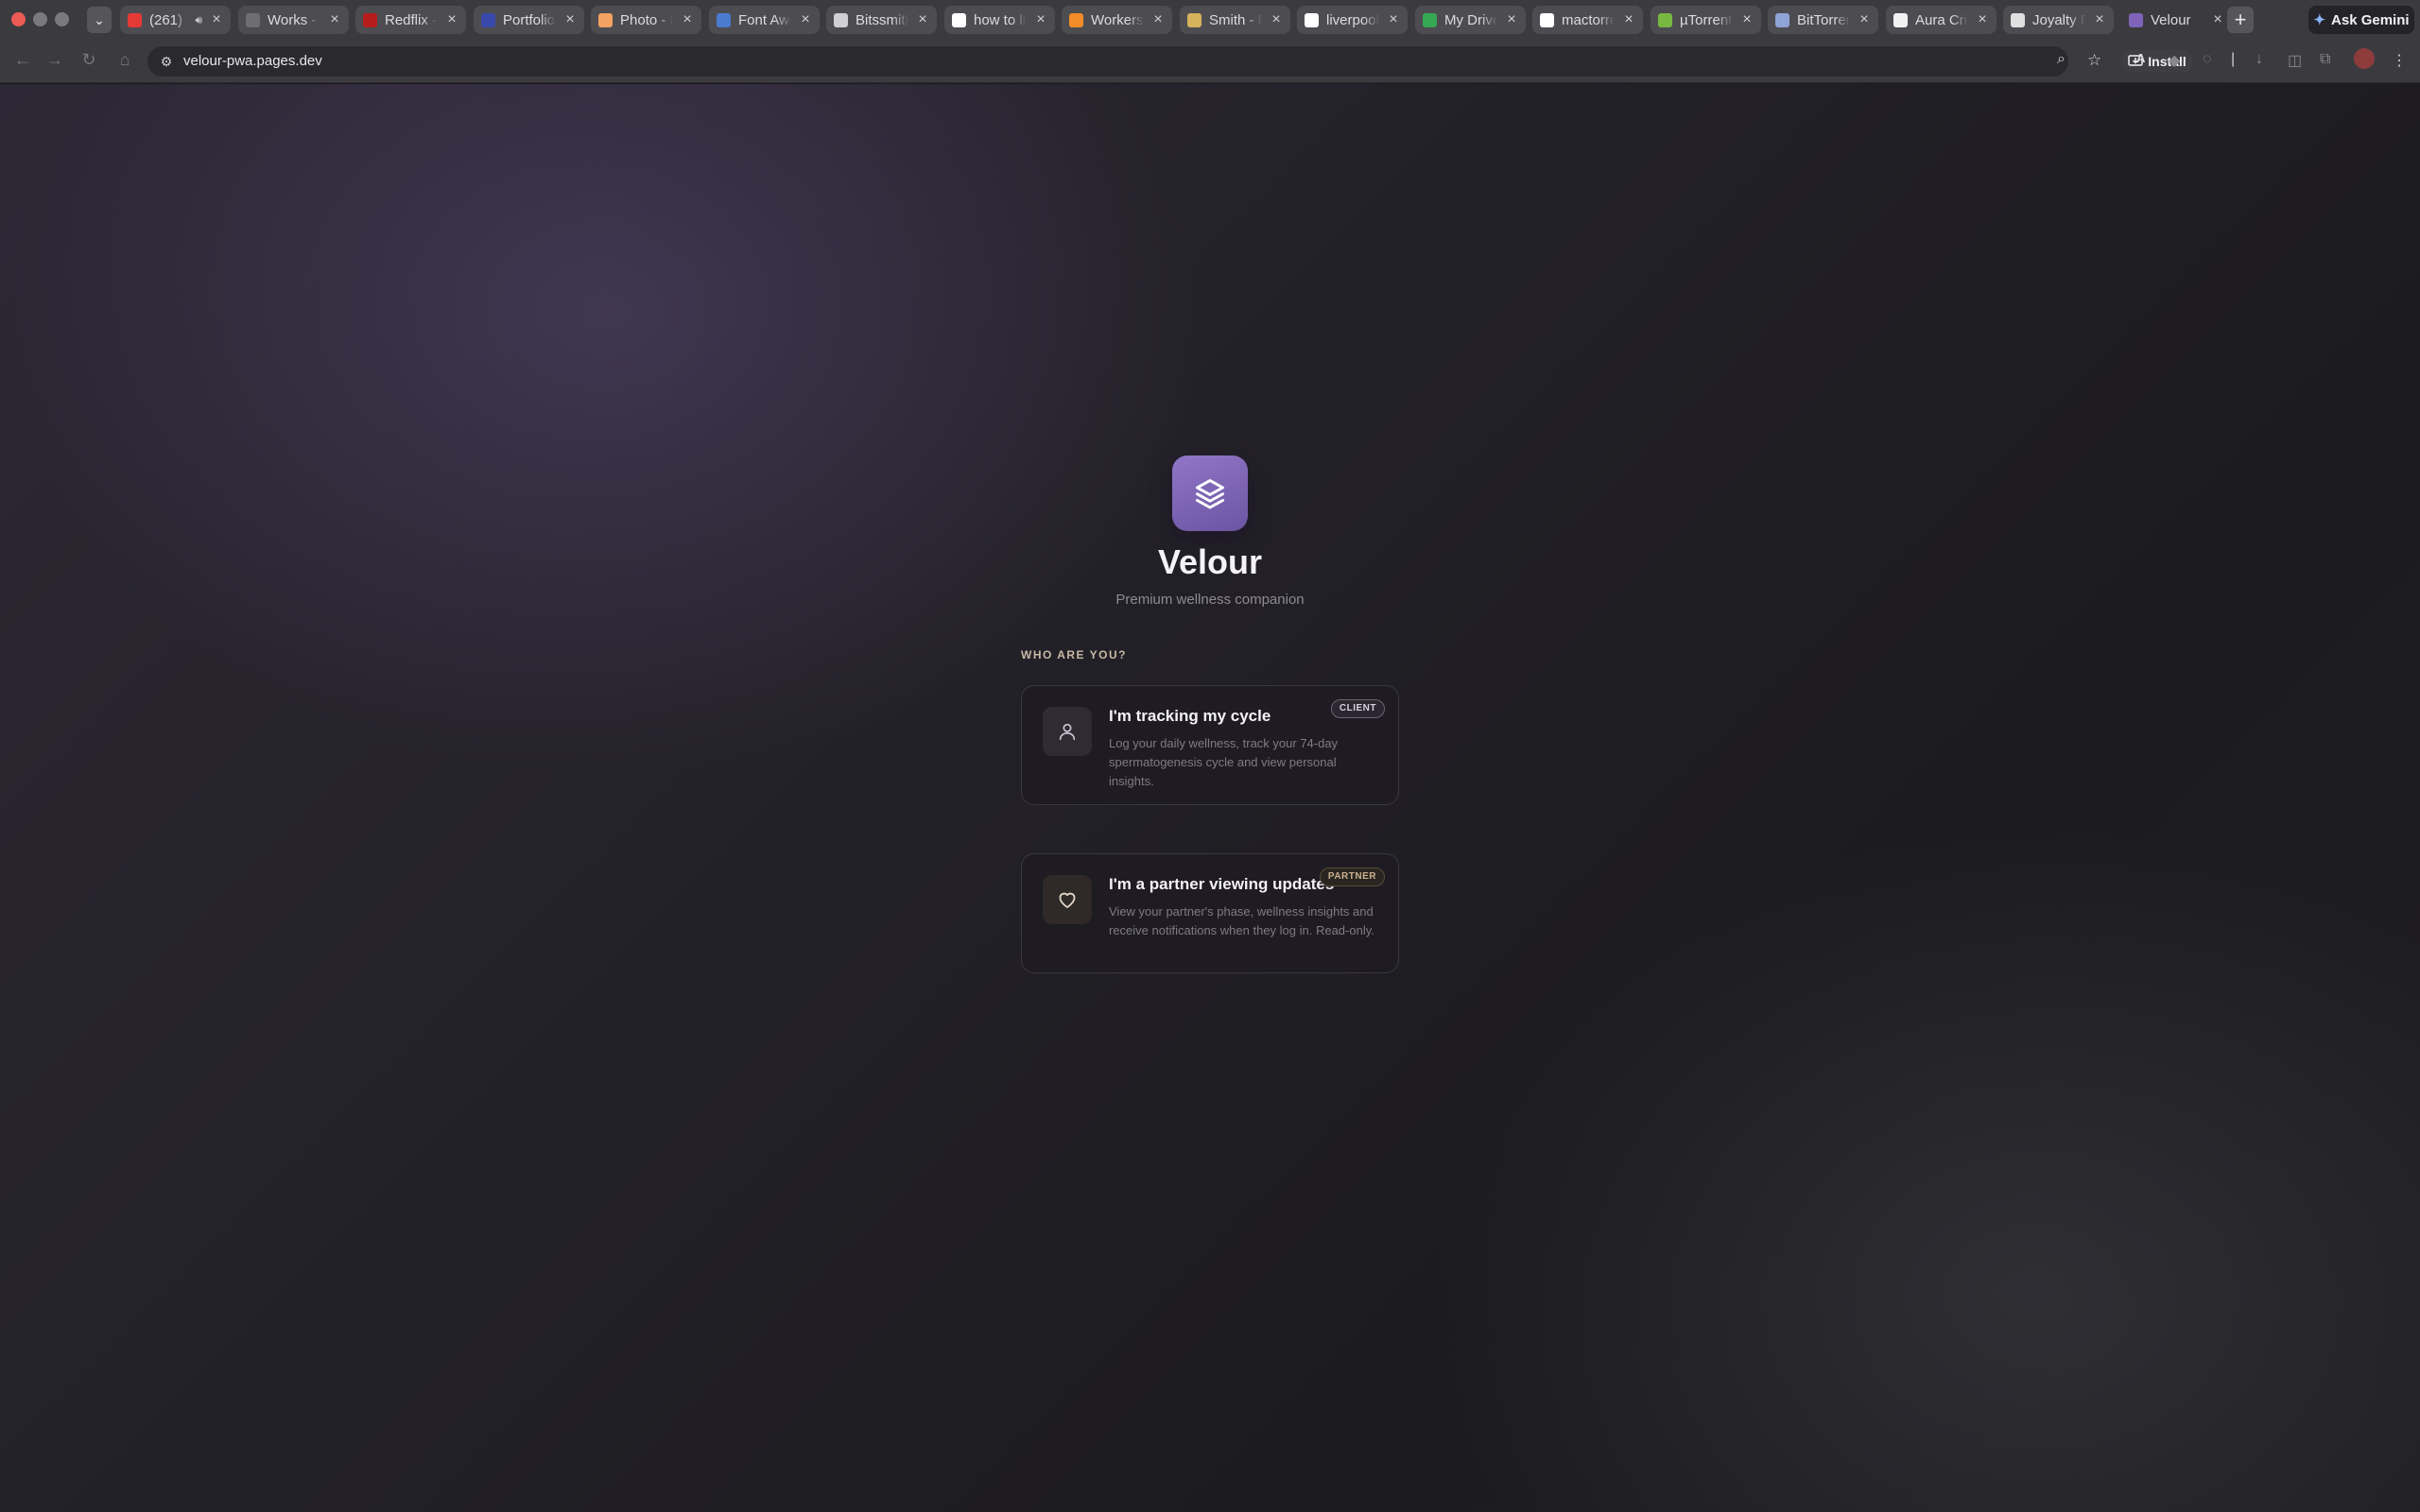 The height and width of the screenshot is (1512, 2420). I want to click on address-bar: ⚙ velour-pwa.pages.dev Install ⌕ ☆, so click(1170, 61).